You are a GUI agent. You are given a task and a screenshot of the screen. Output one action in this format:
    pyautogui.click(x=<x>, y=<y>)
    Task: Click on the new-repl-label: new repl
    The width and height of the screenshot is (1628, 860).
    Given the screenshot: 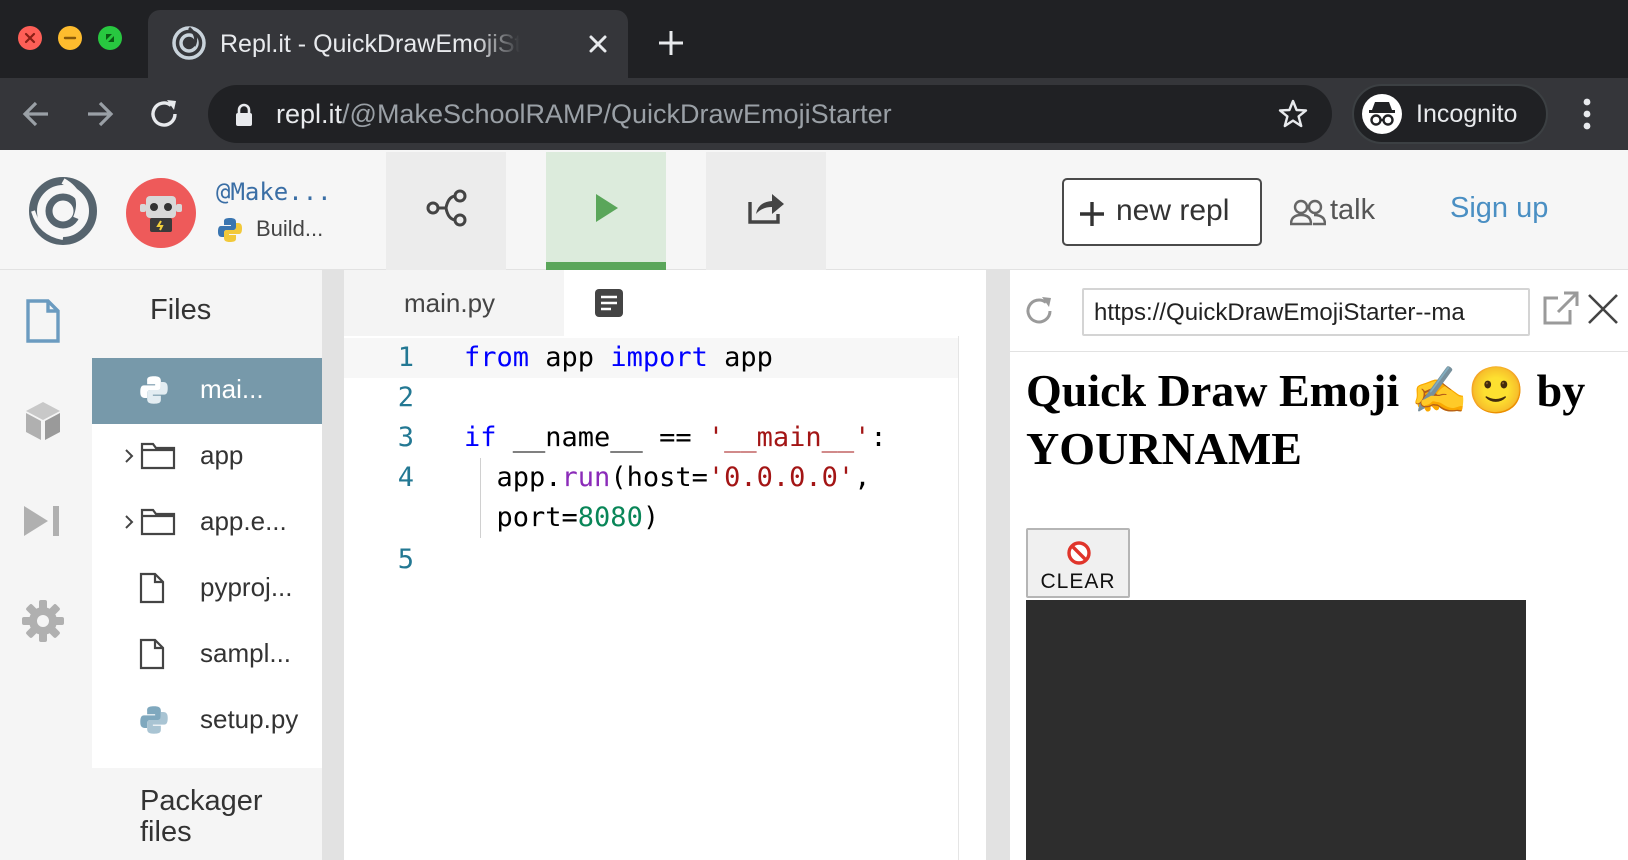 What is the action you would take?
    pyautogui.click(x=1173, y=210)
    